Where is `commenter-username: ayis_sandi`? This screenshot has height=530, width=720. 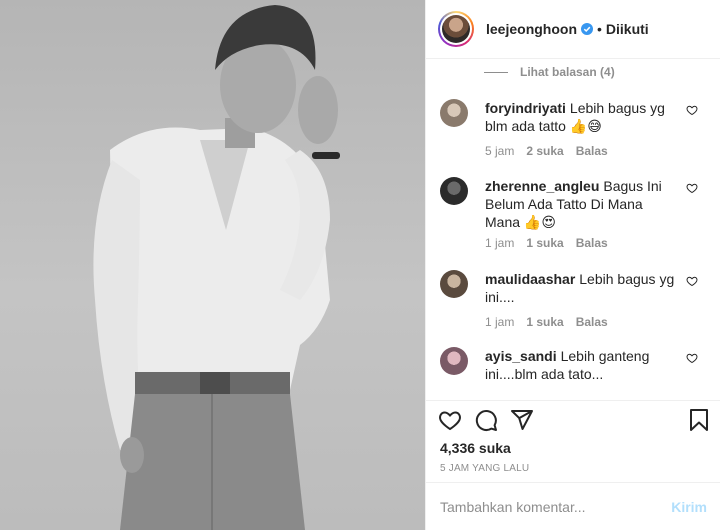 commenter-username: ayis_sandi is located at coordinates (521, 356).